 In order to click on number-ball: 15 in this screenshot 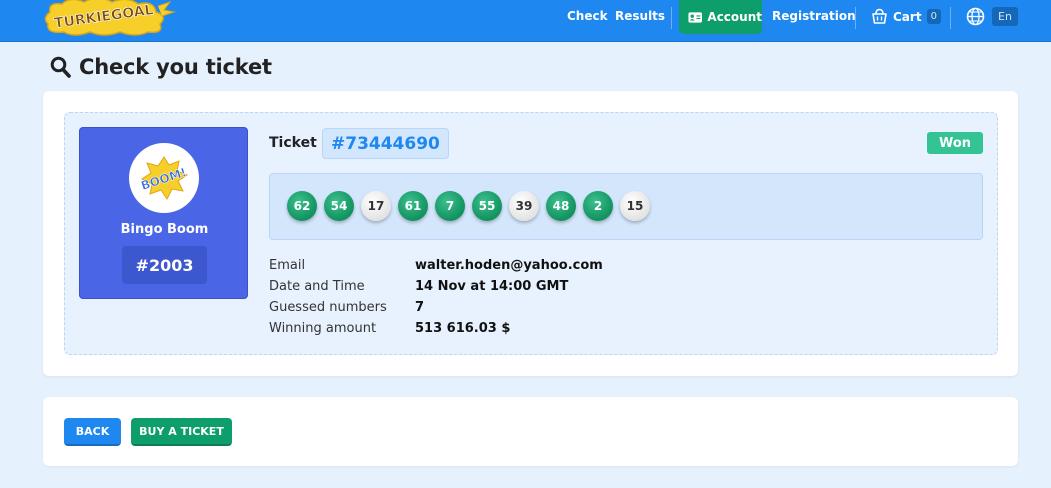, I will do `click(635, 206)`.